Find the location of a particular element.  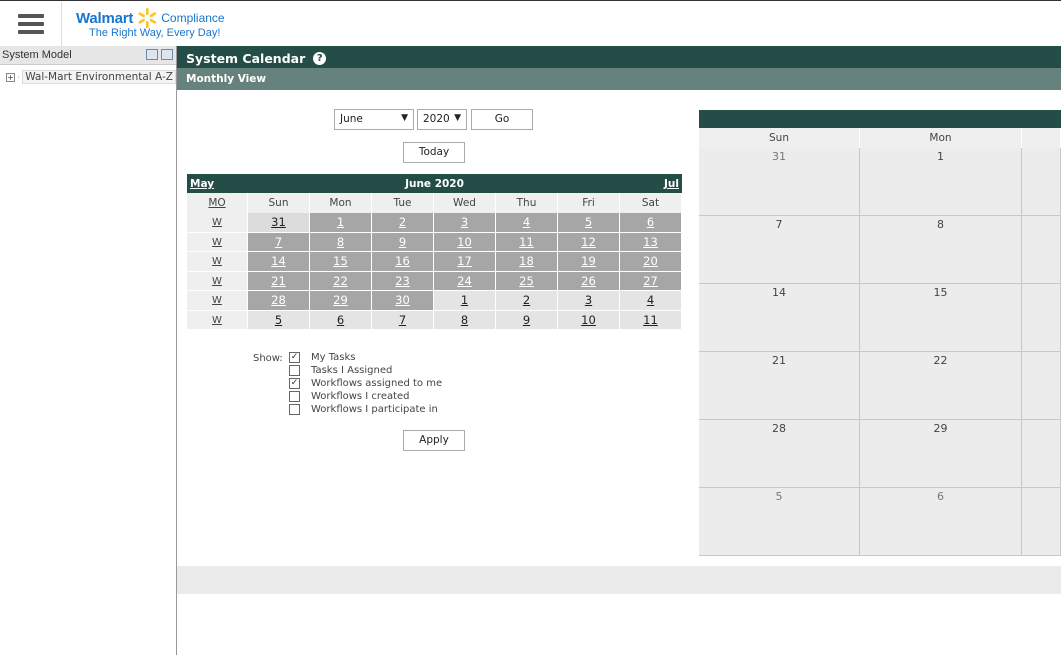

mini-day-cell: 17 is located at coordinates (465, 262).